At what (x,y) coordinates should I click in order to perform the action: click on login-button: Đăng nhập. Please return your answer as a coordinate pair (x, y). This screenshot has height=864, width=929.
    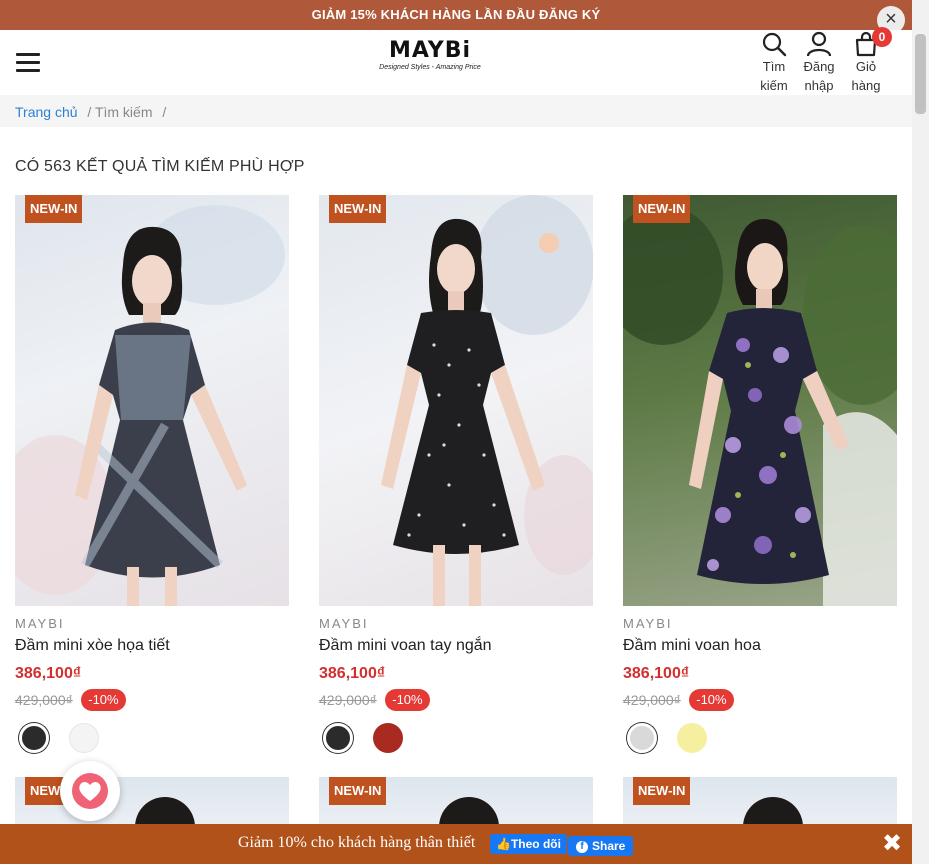
    Looking at the image, I should click on (819, 63).